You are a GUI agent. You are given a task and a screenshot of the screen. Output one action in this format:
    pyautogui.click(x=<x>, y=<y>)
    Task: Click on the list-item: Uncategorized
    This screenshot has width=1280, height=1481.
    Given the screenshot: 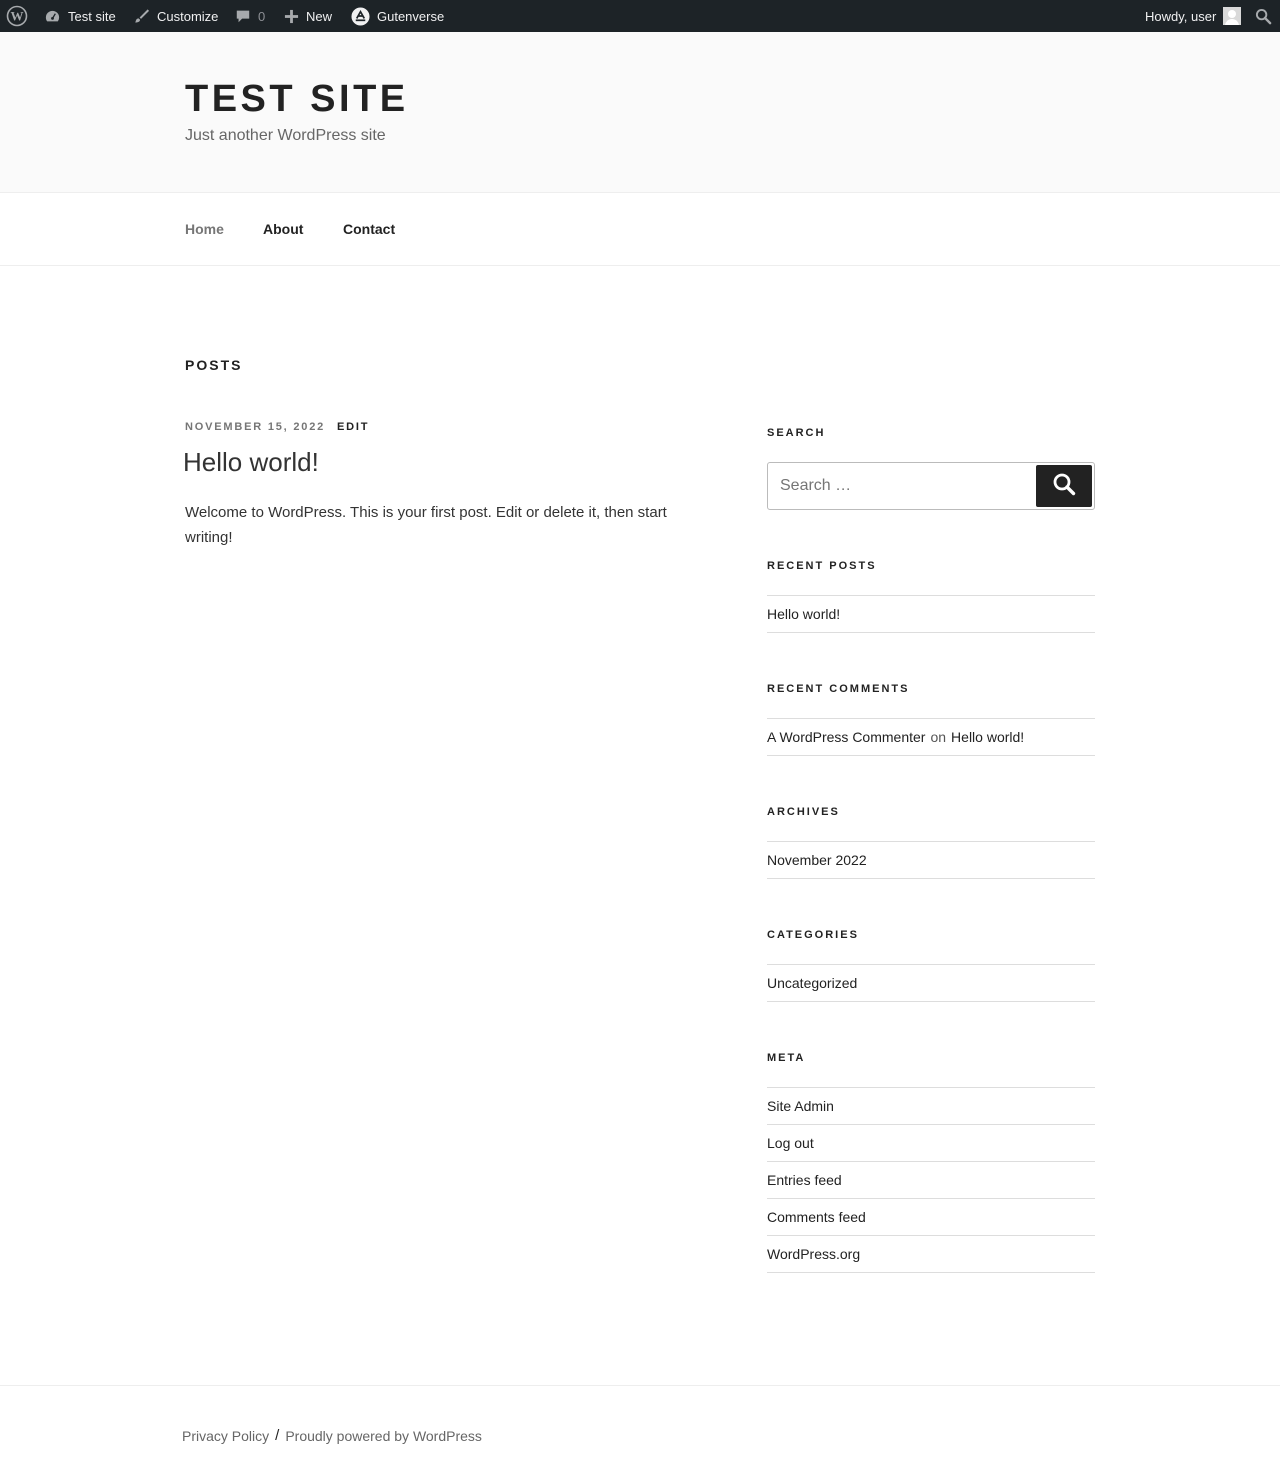 What is the action you would take?
    pyautogui.click(x=931, y=983)
    